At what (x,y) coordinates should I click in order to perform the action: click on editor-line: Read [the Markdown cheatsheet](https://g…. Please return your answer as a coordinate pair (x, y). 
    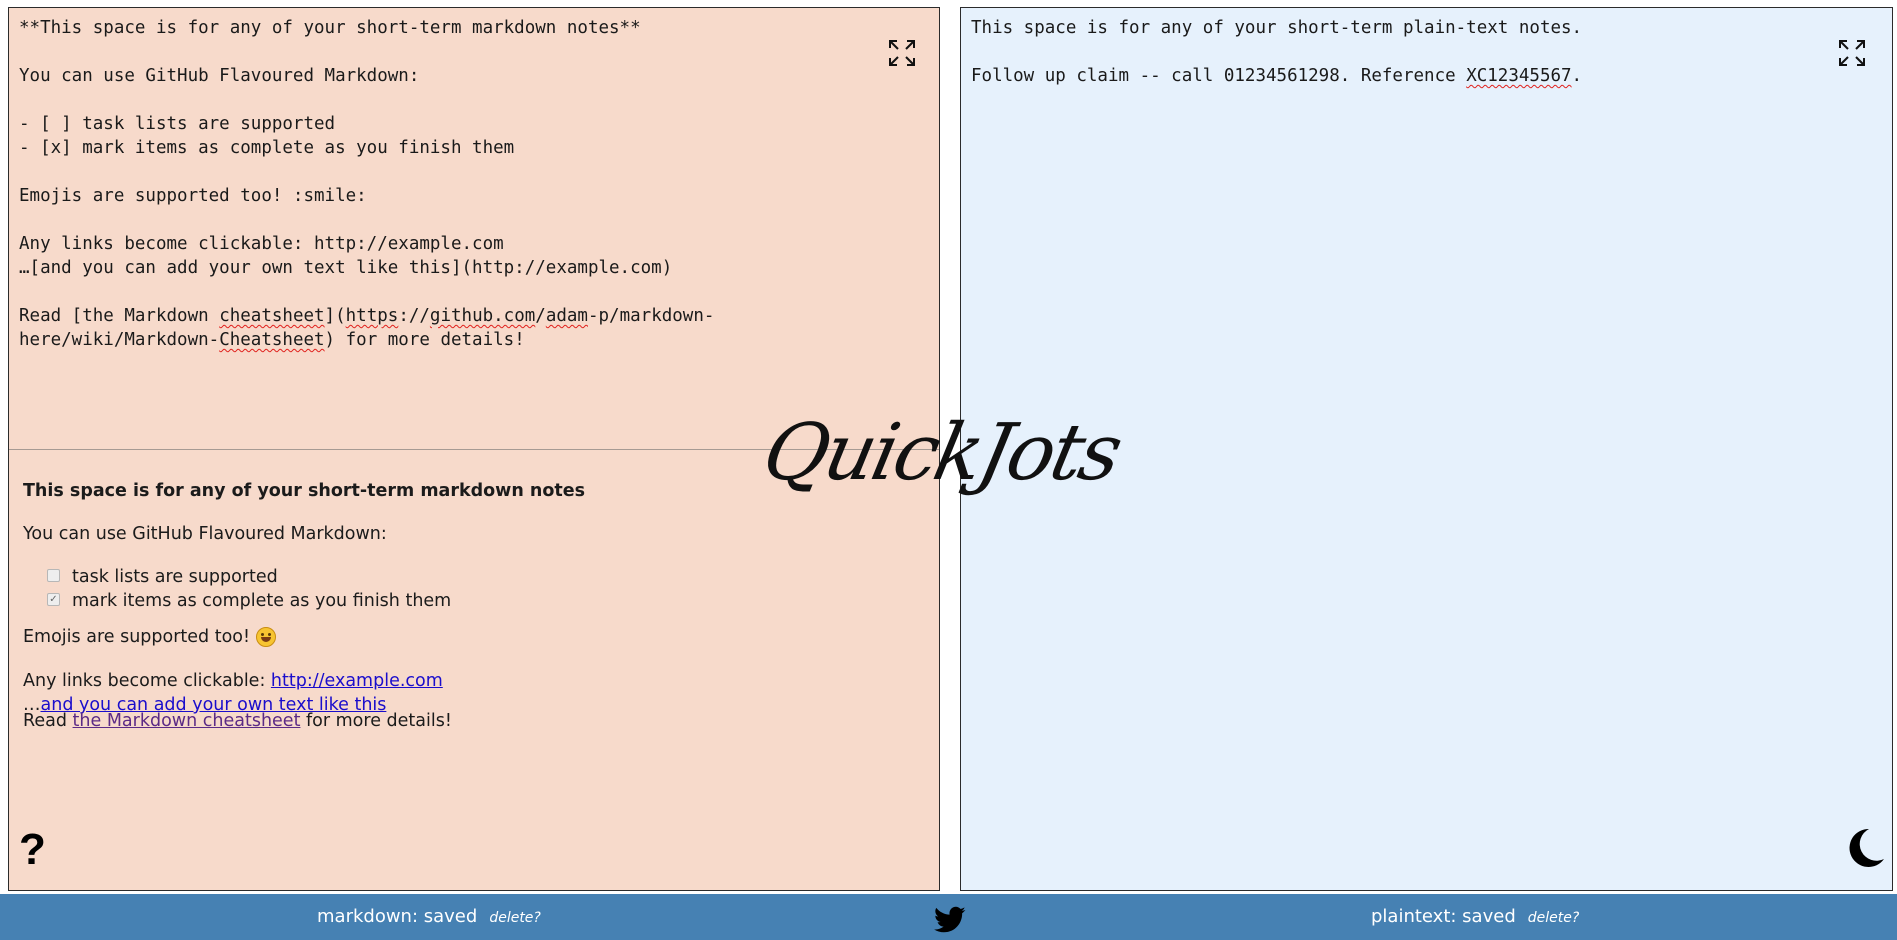
    Looking at the image, I should click on (474, 316).